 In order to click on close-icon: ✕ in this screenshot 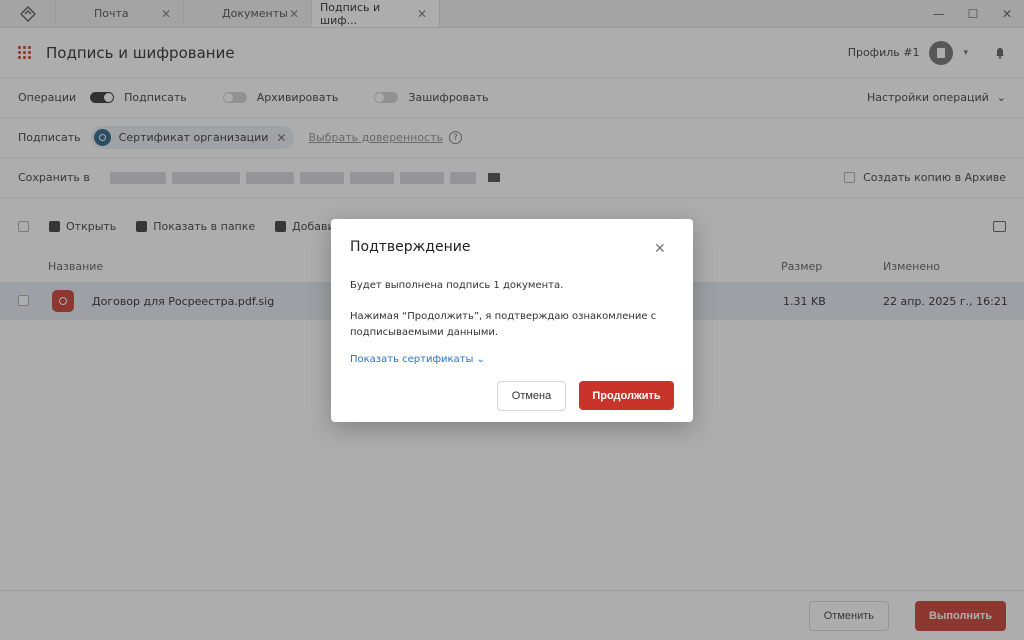, I will do `click(660, 249)`.